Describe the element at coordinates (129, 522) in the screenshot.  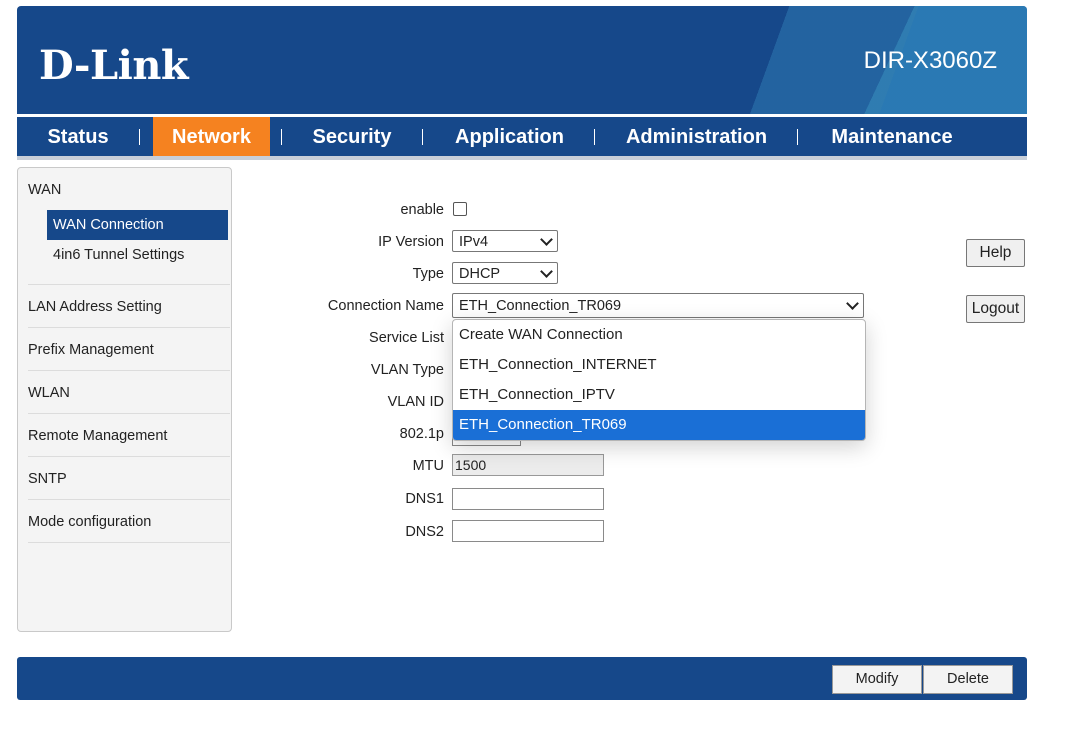
I see `sidebar-item-mode-configuration: Mode configuration` at that location.